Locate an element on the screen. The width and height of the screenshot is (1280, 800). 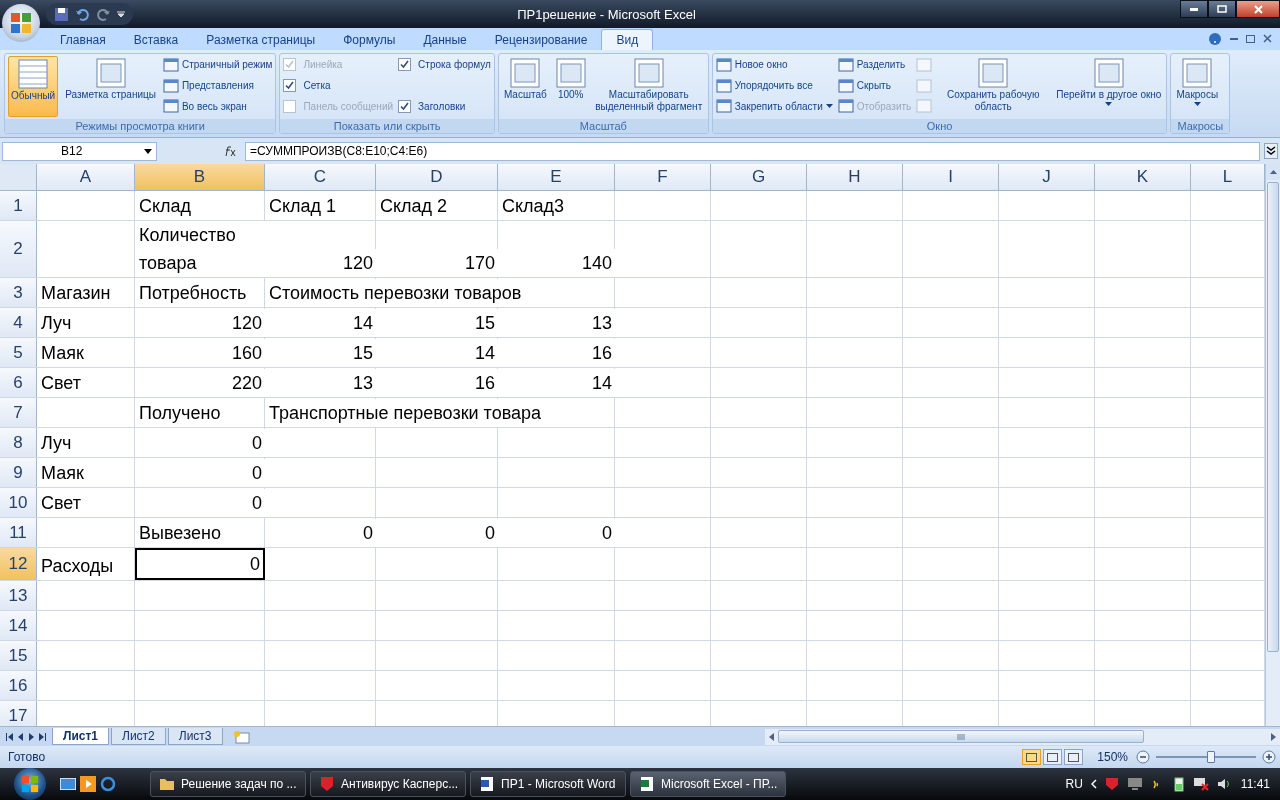
column-header: C is located at coordinates (320, 178).